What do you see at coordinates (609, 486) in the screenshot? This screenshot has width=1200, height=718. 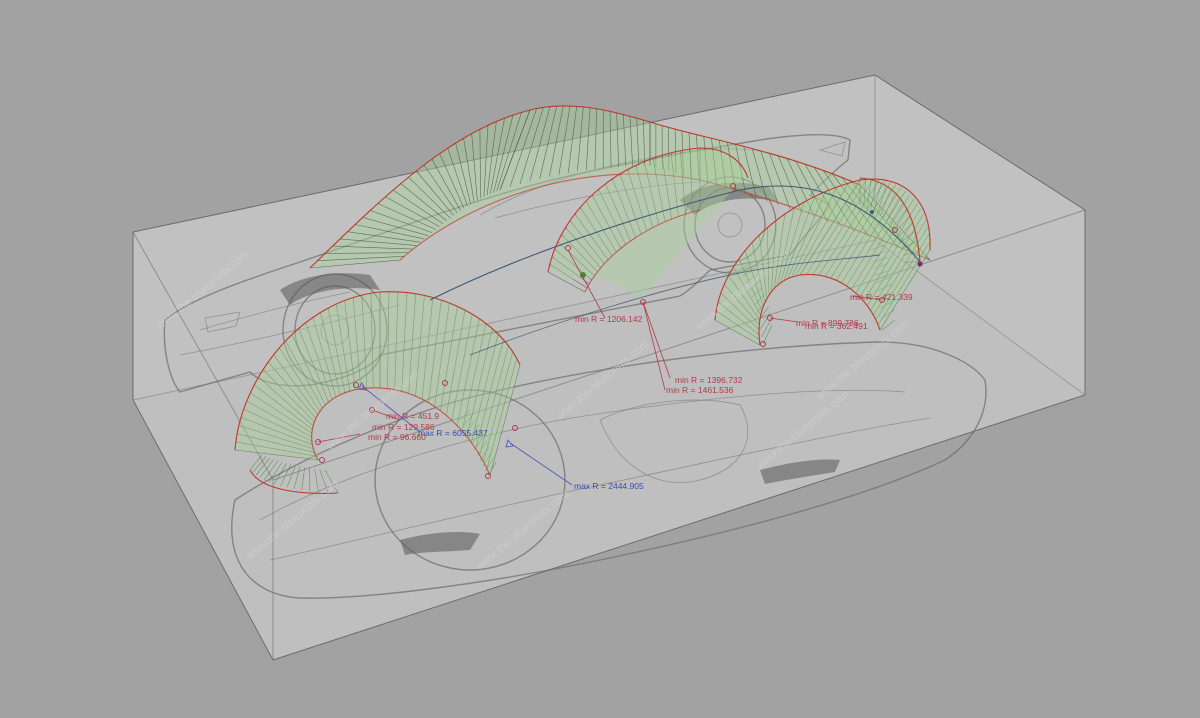 I see `max-radius-label: max R = 2444.905` at bounding box center [609, 486].